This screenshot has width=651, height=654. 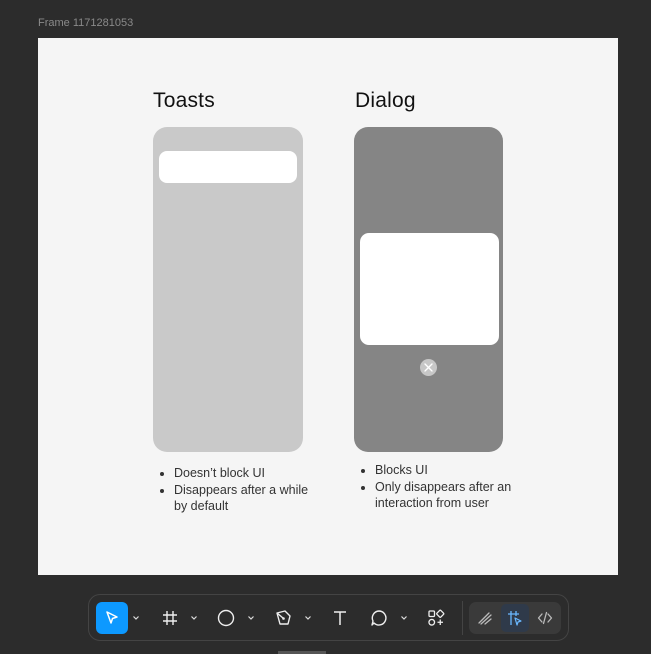 I want to click on pen-tool-button, so click(x=283, y=618).